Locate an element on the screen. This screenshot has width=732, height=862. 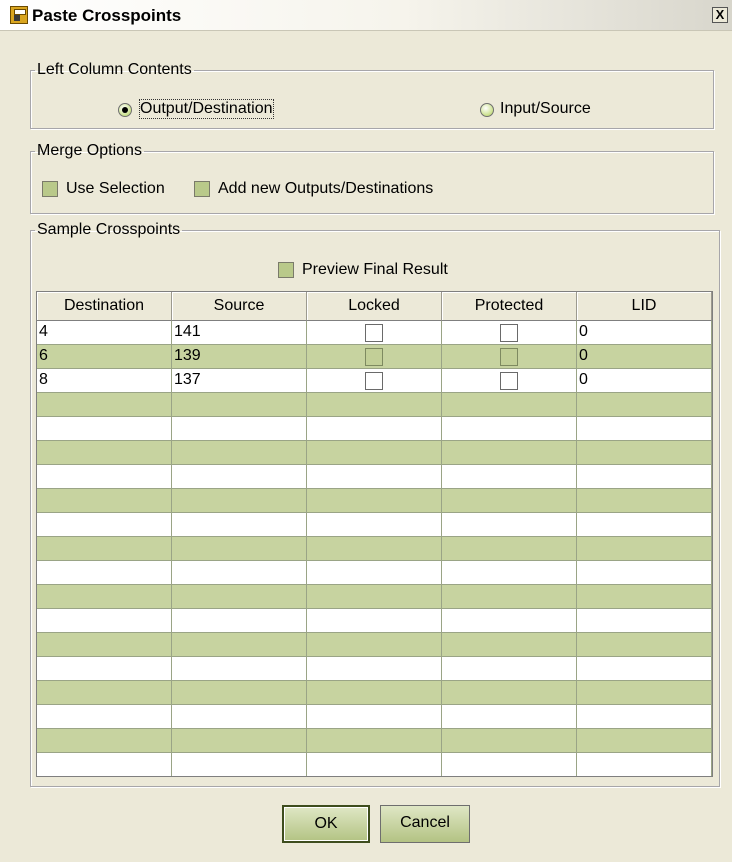
column-header-source: Source is located at coordinates (239, 306).